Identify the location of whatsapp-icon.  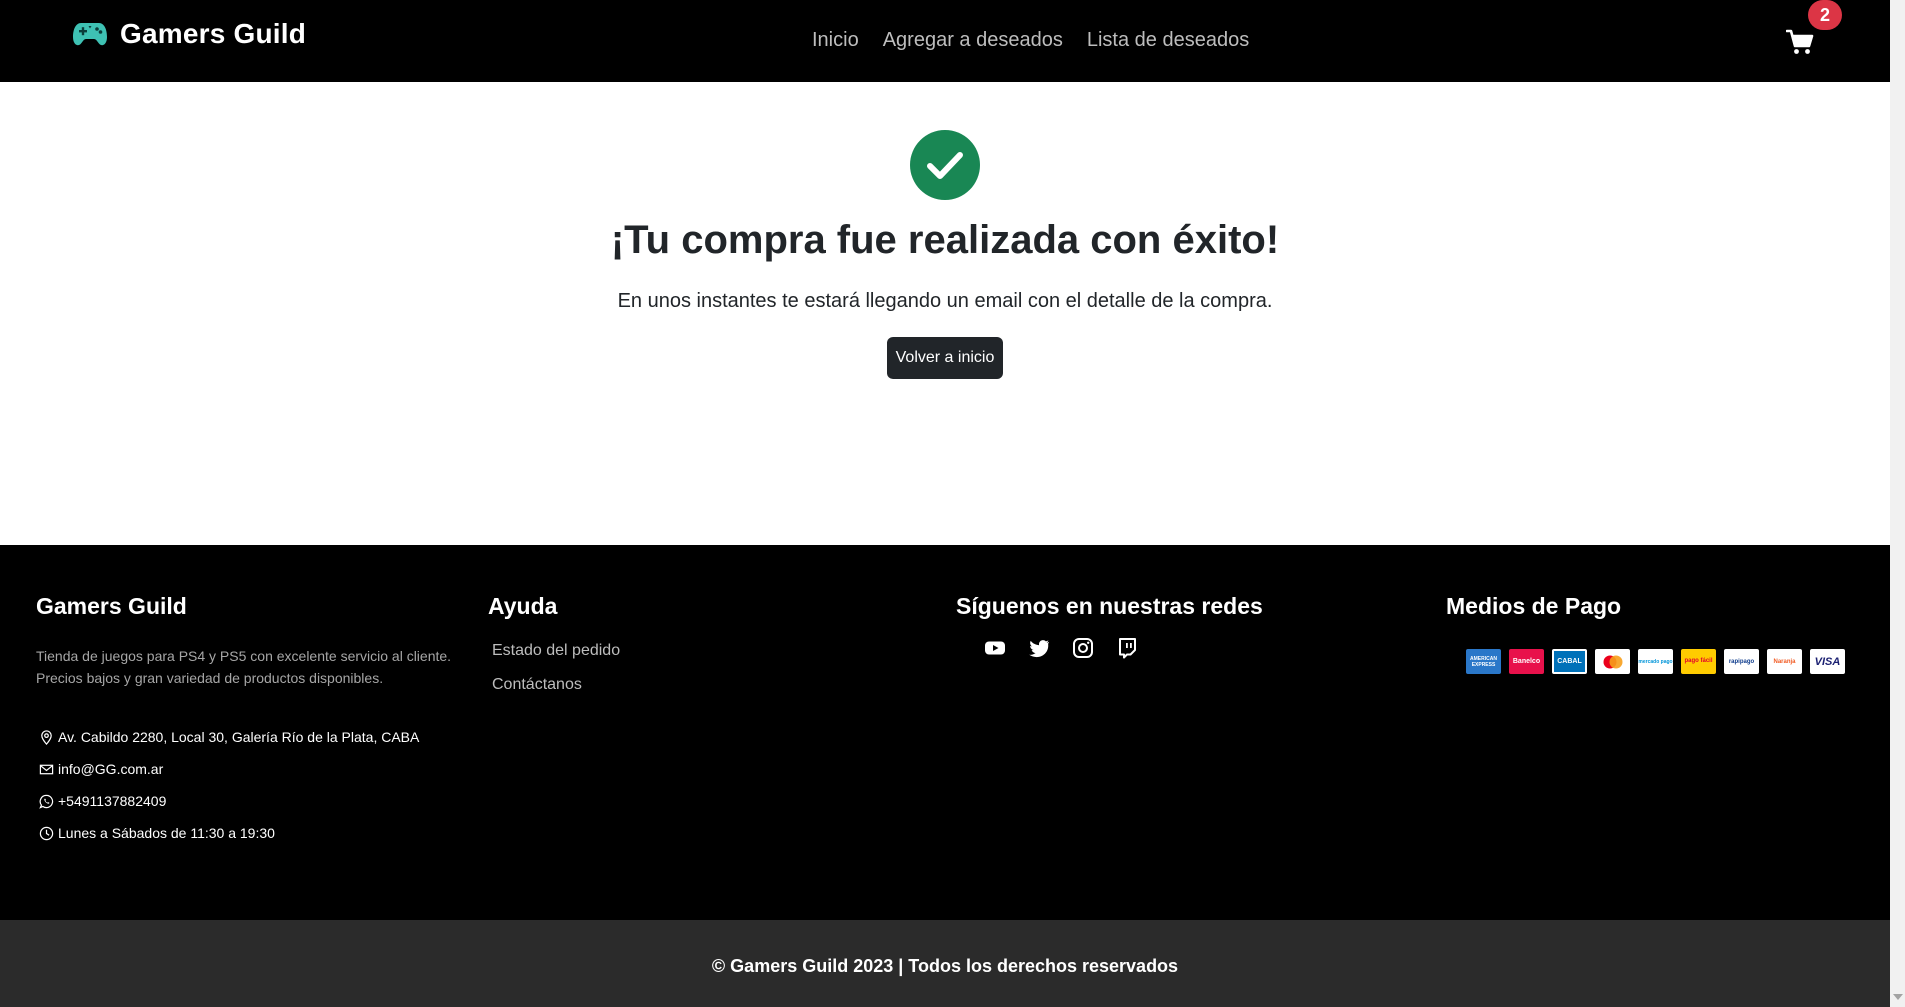
(46, 801).